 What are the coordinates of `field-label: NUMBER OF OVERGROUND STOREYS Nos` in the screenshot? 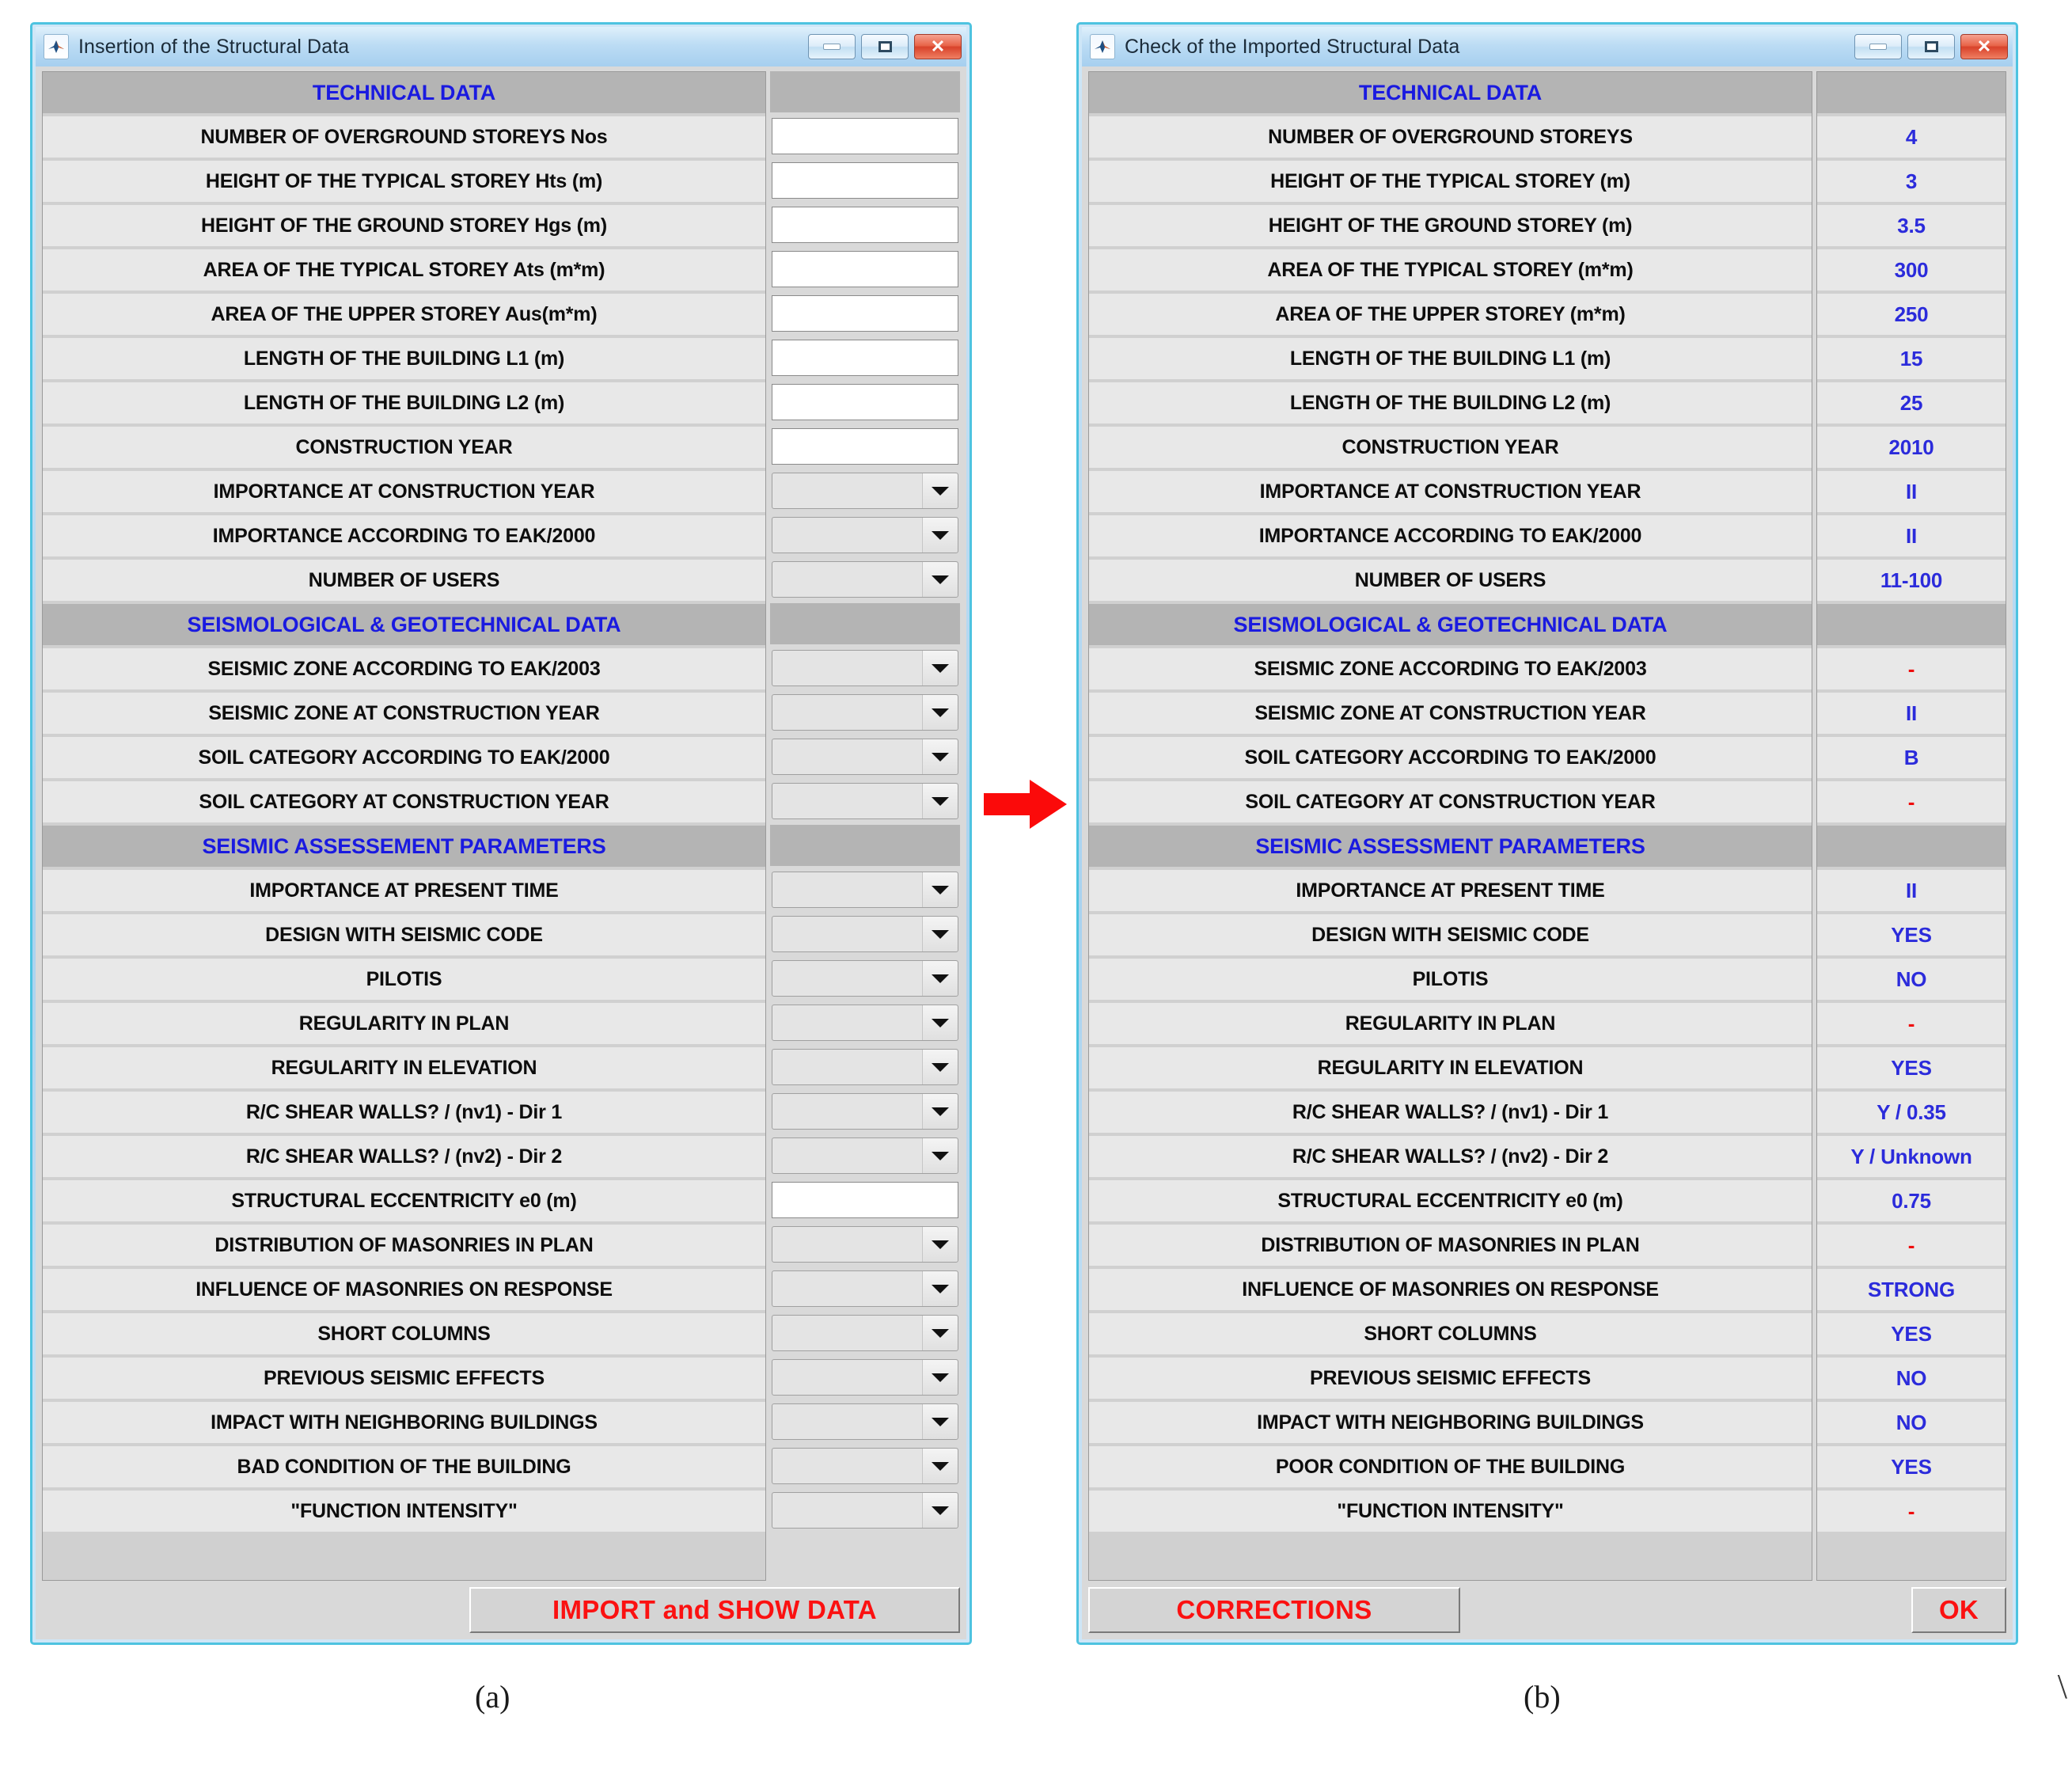 It's located at (404, 137).